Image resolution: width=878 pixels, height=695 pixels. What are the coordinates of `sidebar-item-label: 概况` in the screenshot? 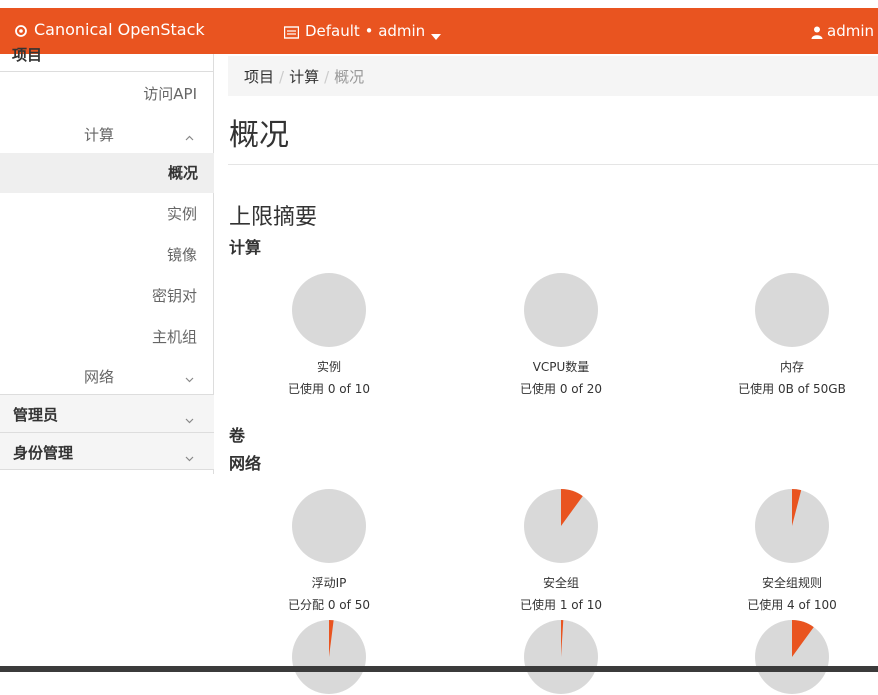 It's located at (182, 173).